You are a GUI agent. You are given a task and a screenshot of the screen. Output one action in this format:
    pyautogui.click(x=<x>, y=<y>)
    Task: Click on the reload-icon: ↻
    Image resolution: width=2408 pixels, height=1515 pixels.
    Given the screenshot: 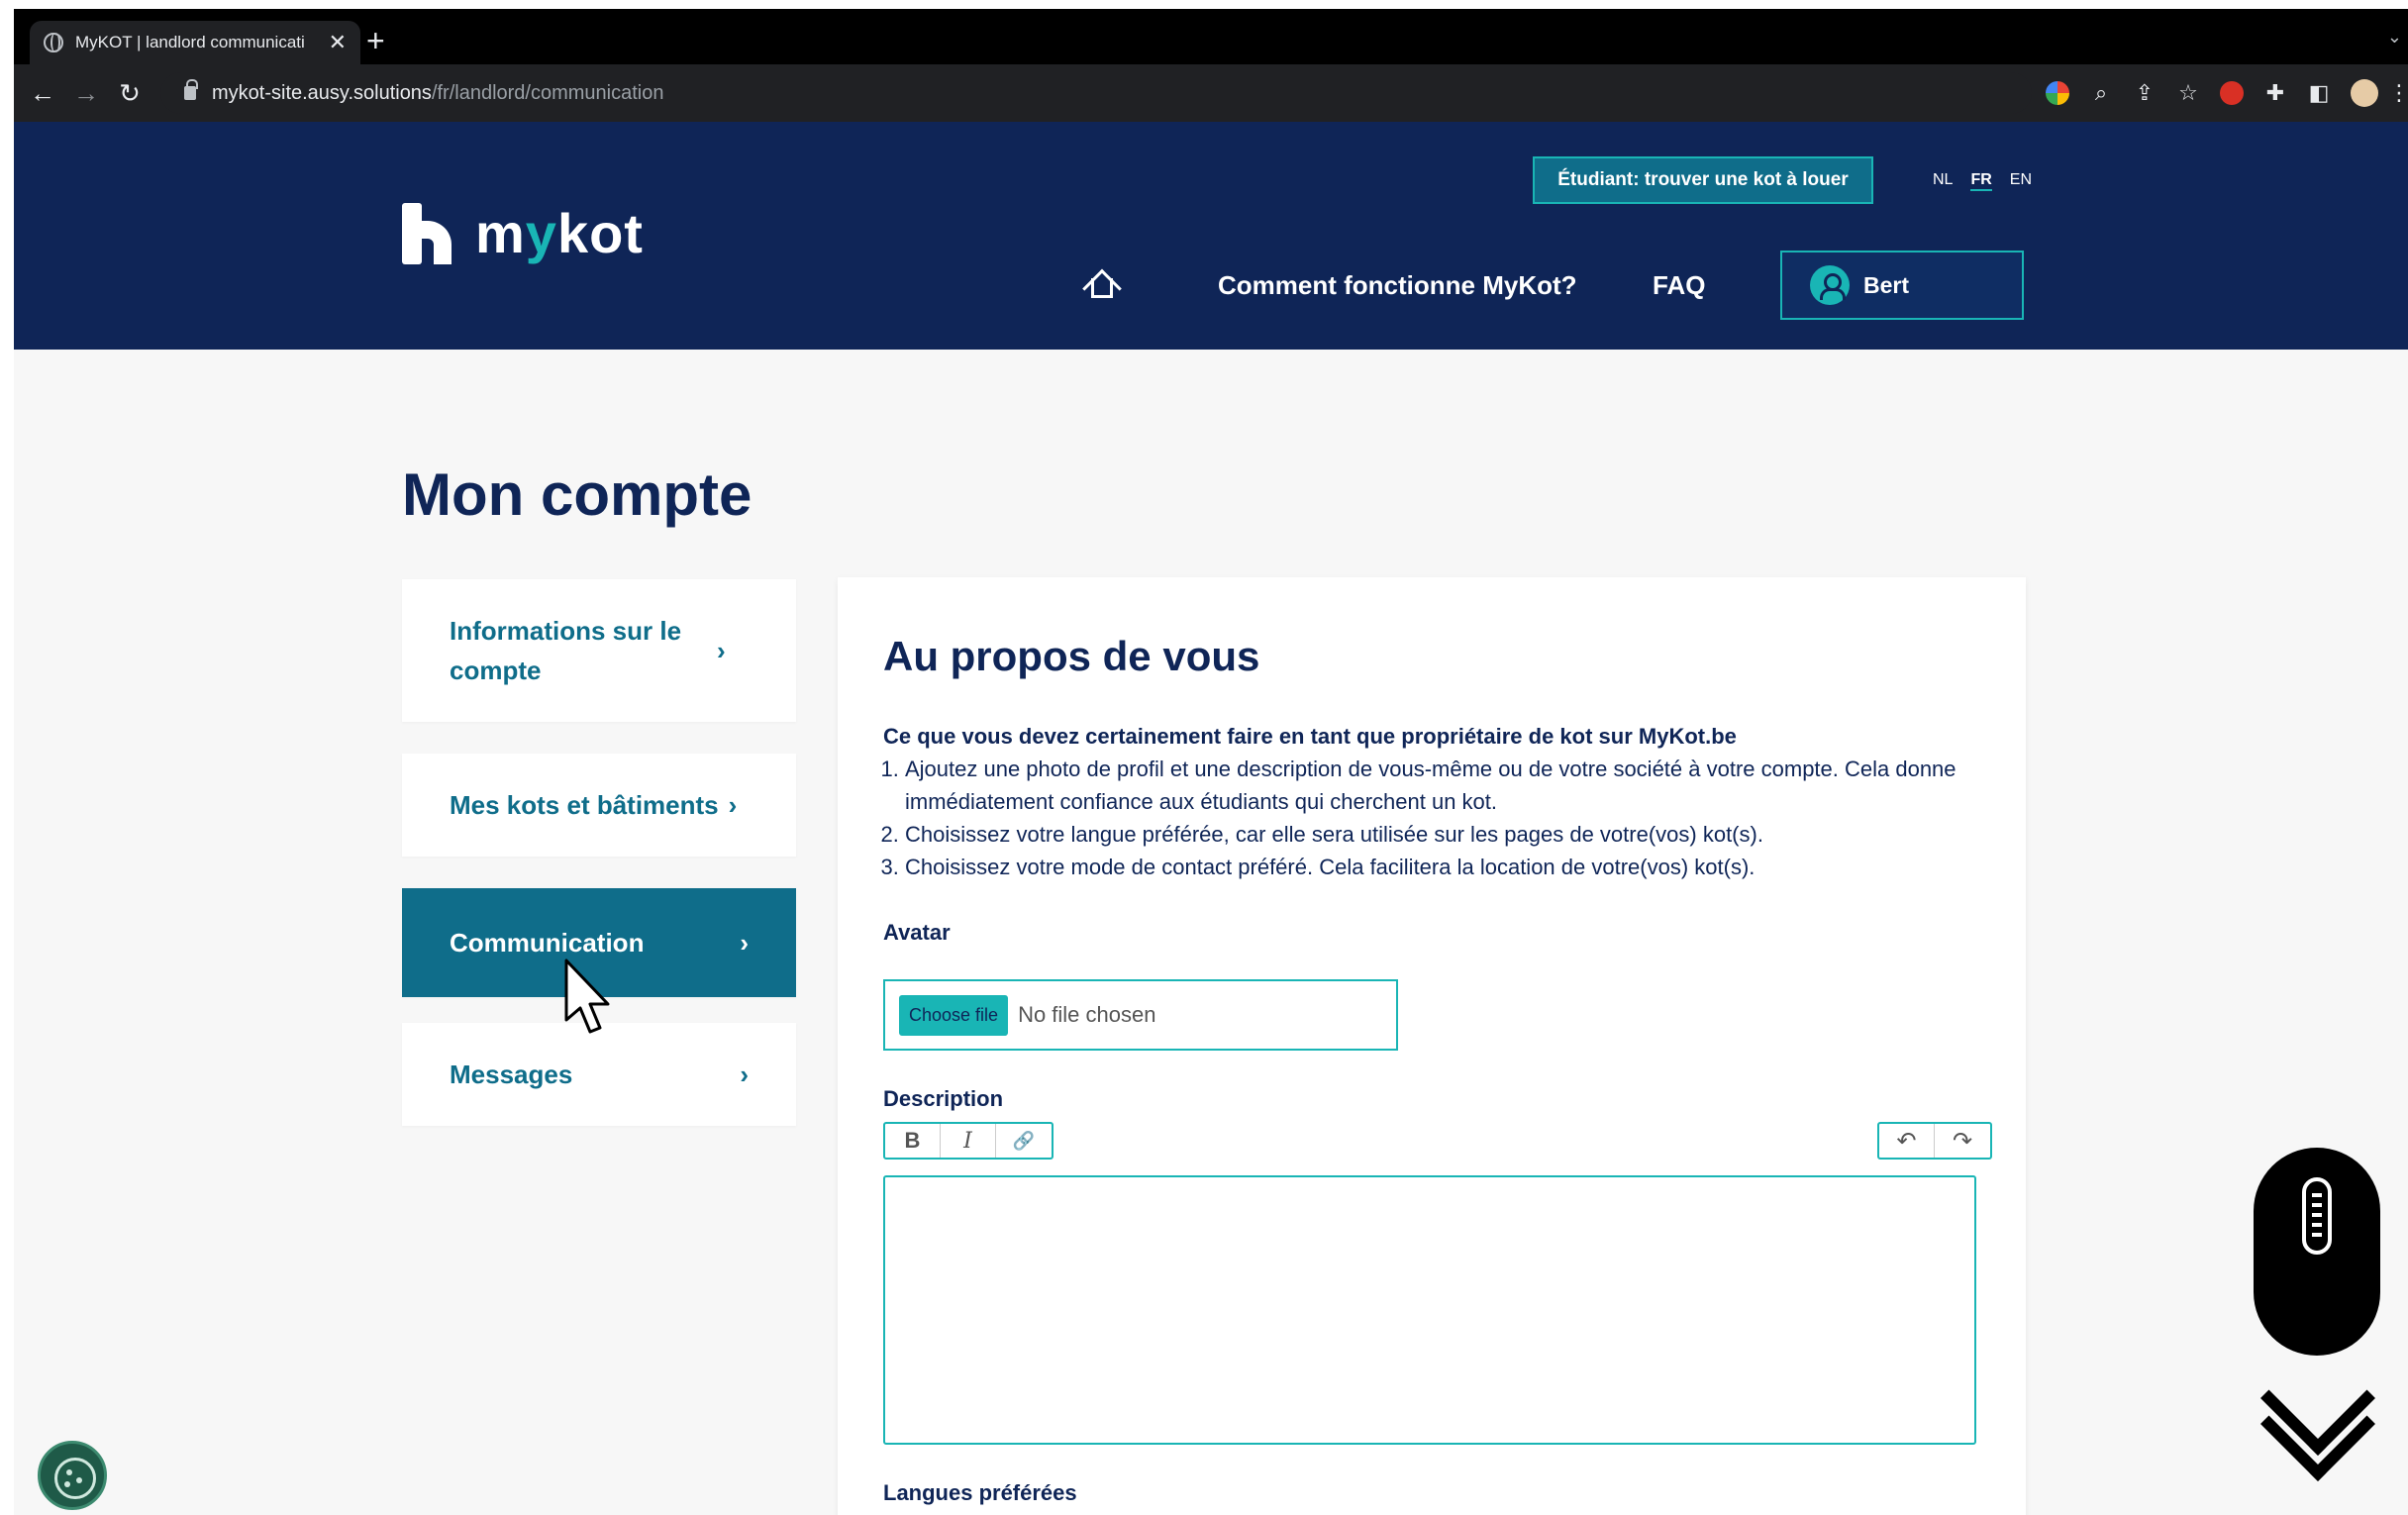 What is the action you would take?
    pyautogui.click(x=130, y=93)
    